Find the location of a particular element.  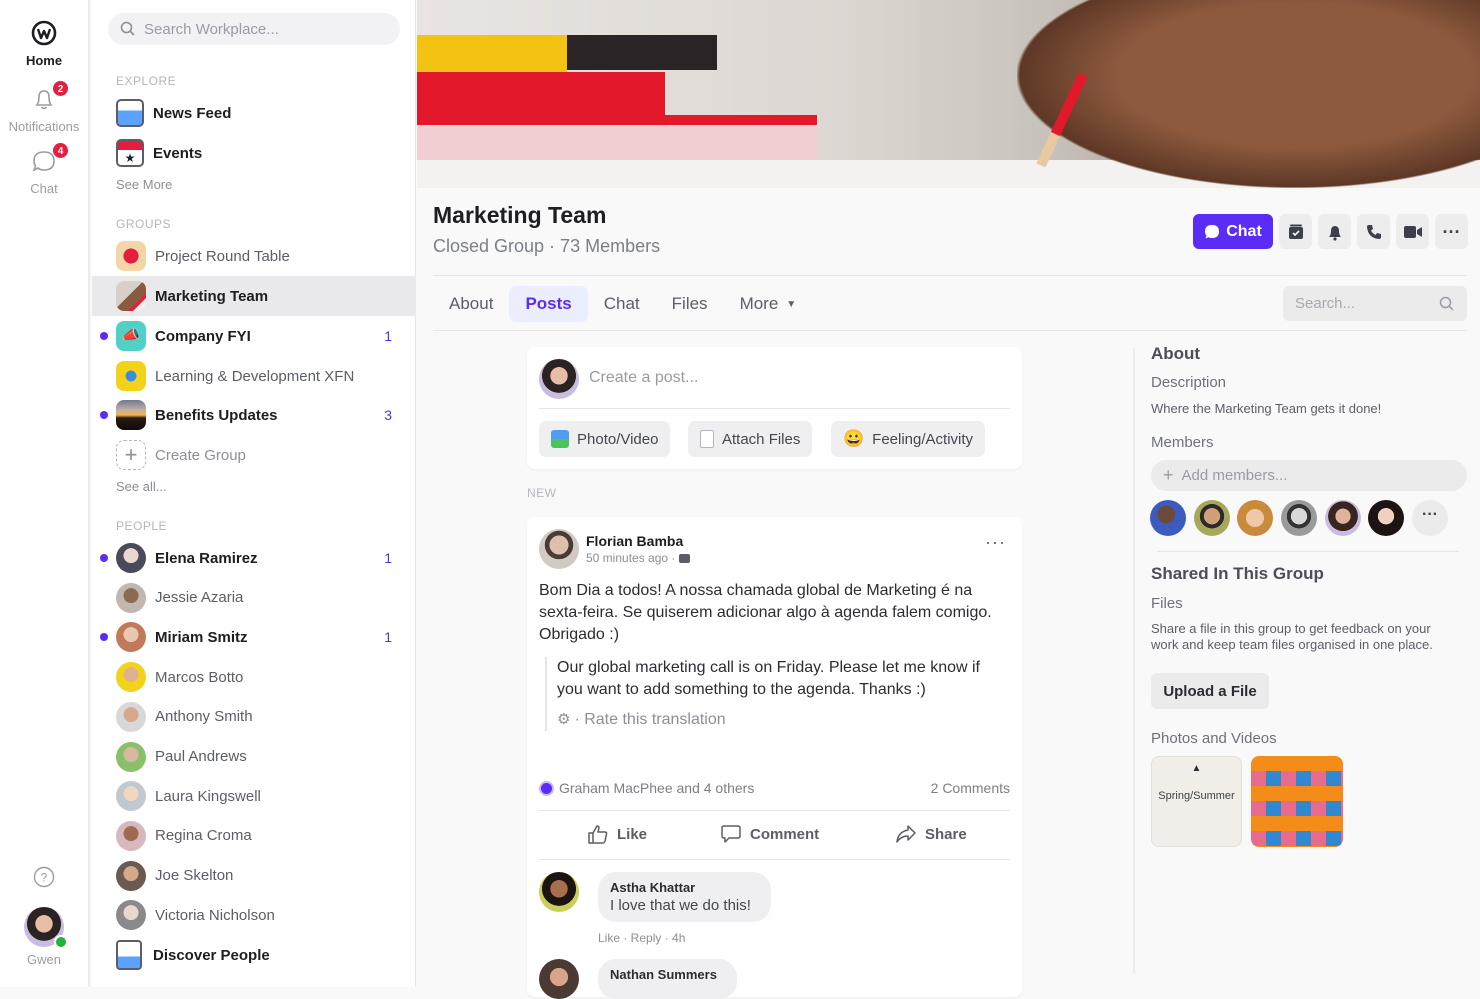

feeling-activity-button: 😀 Feeling/Activity is located at coordinates (908, 439).